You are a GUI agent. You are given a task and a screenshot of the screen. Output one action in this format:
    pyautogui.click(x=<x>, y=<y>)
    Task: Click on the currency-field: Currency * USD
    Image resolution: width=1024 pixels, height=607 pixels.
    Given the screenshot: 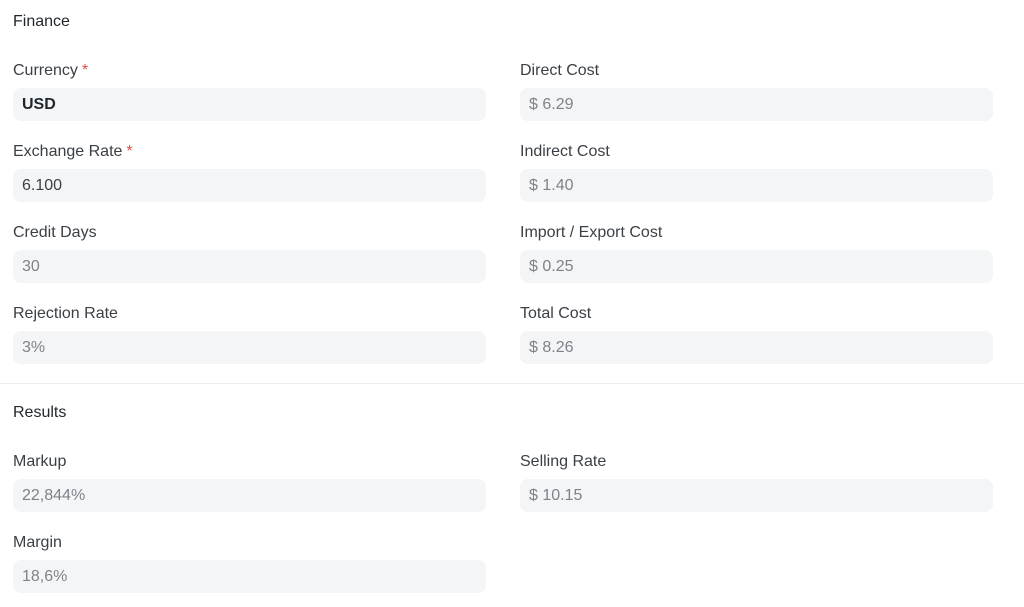 What is the action you would take?
    pyautogui.click(x=249, y=101)
    